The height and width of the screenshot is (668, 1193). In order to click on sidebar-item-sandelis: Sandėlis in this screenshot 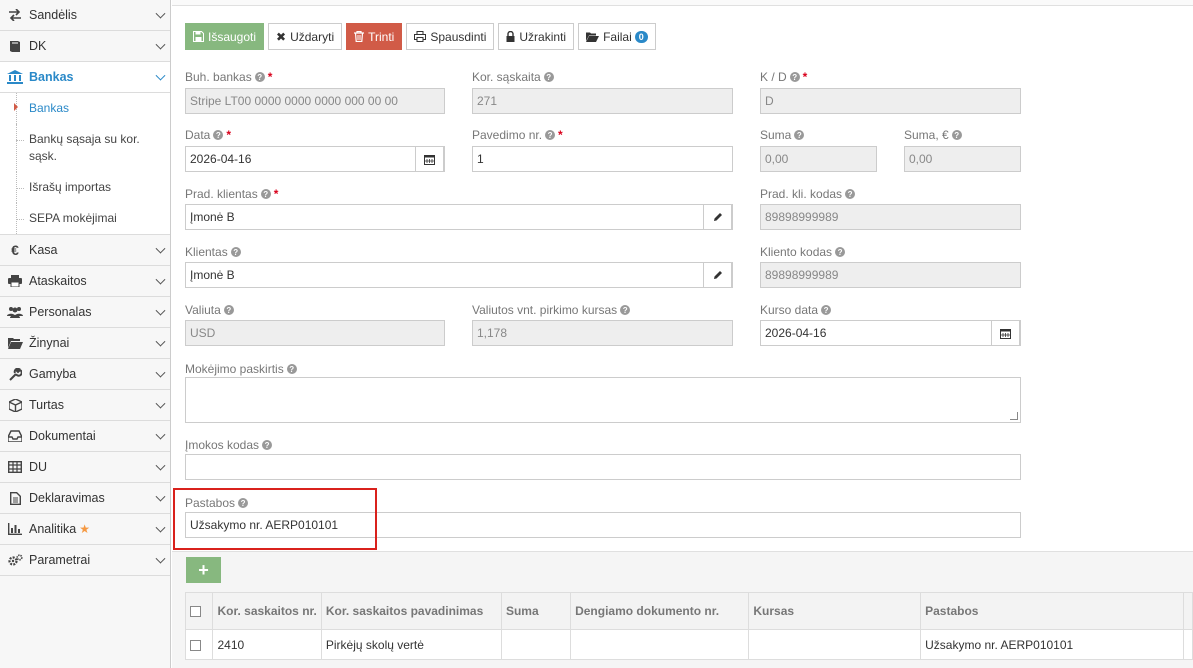, I will do `click(85, 15)`.